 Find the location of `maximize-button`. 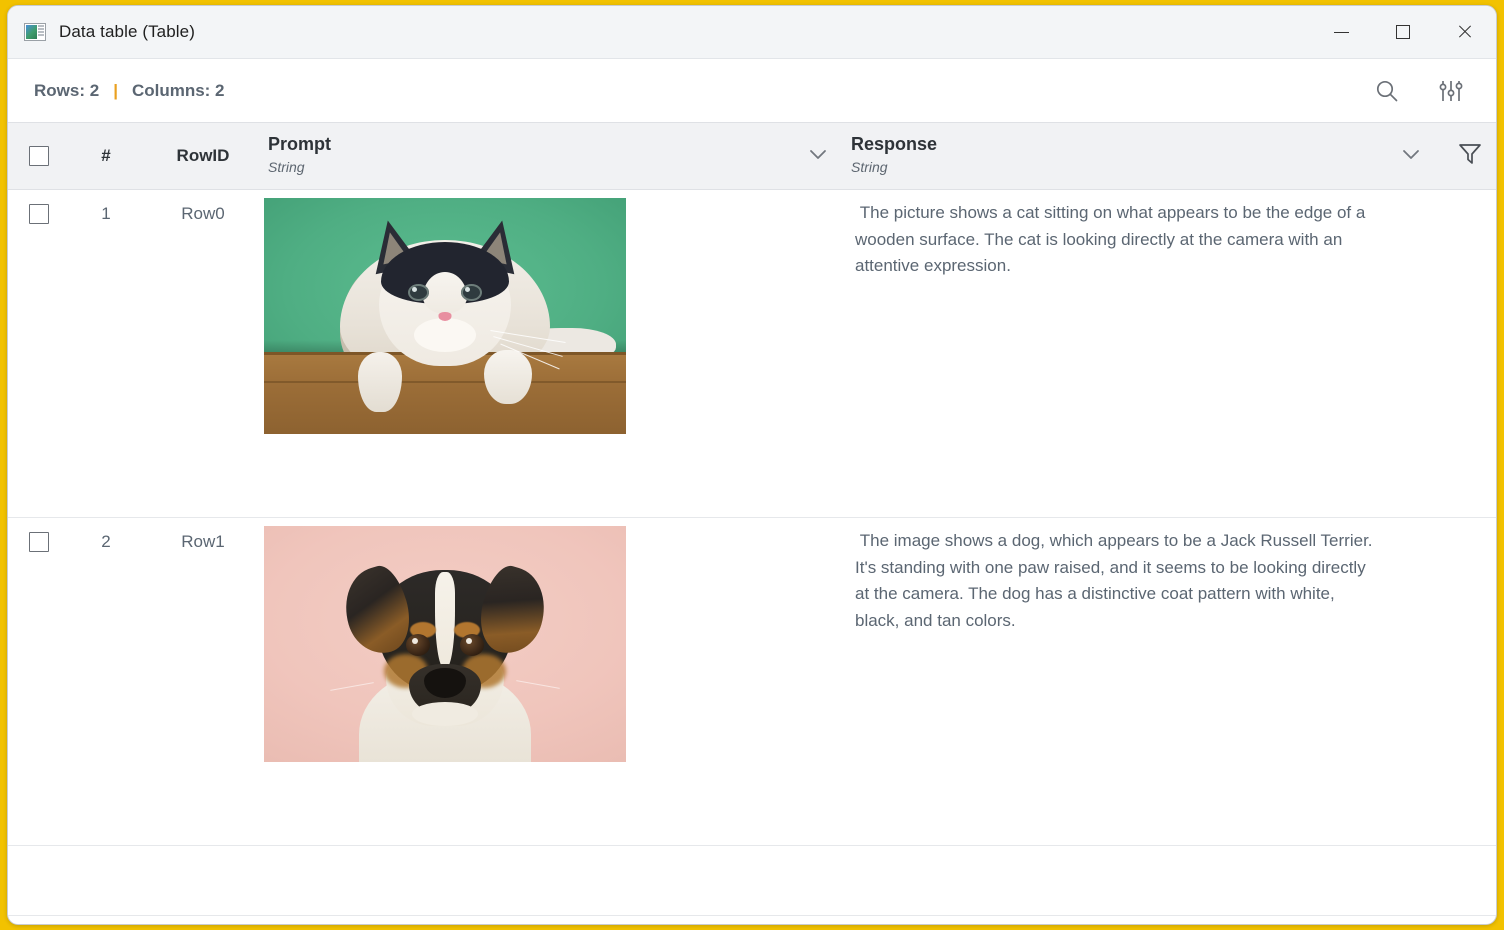

maximize-button is located at coordinates (1403, 32).